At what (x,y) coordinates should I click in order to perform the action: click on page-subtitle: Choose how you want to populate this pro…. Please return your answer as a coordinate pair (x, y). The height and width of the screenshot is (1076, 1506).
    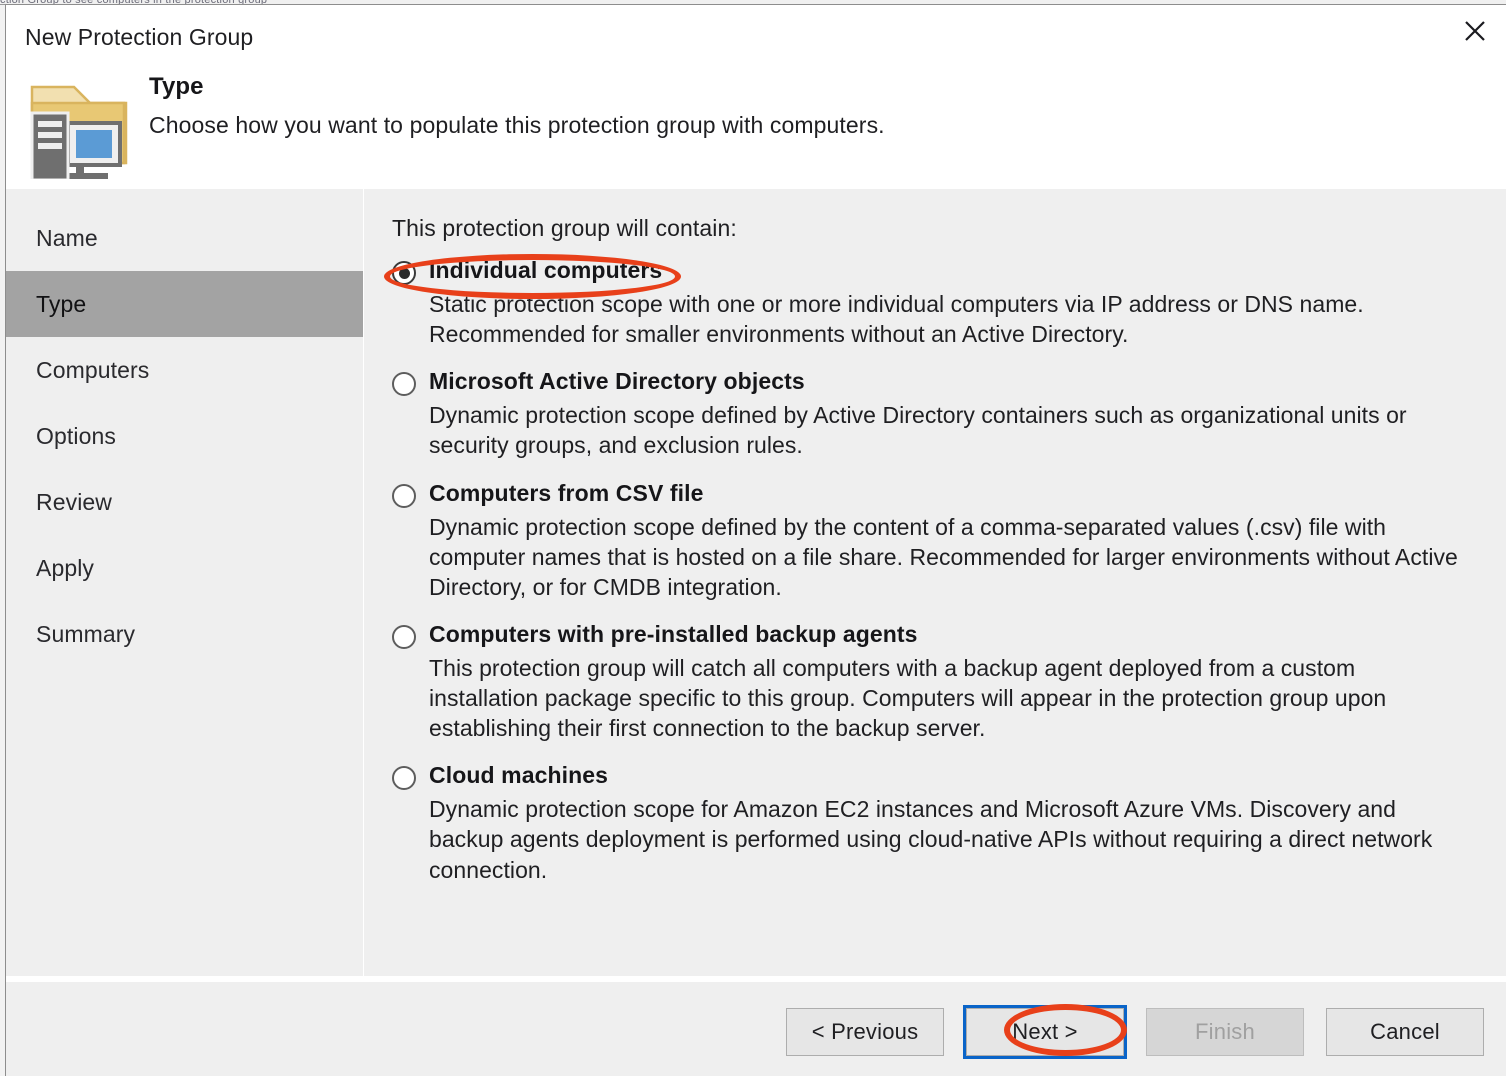
    Looking at the image, I should click on (517, 125).